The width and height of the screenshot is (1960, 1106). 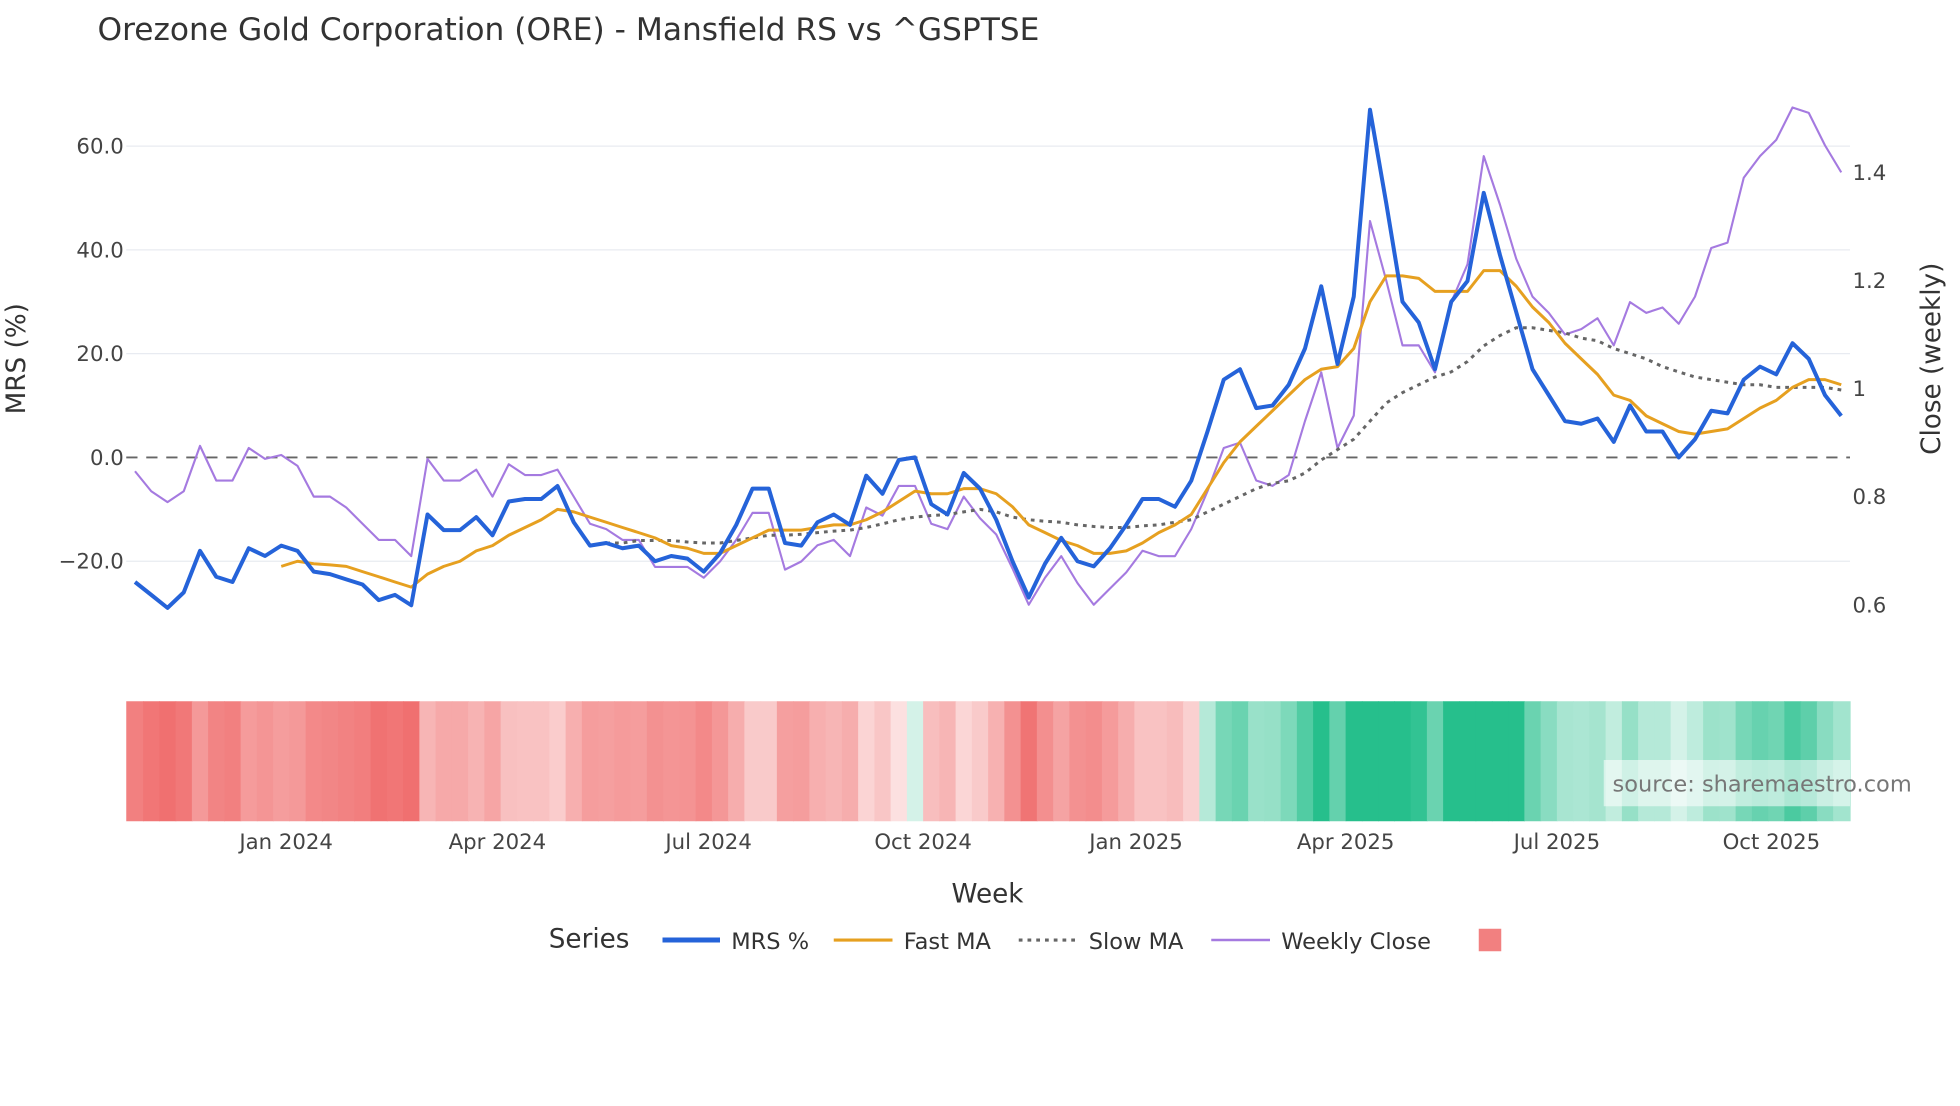 What do you see at coordinates (1772, 842) in the screenshot?
I see `x-tick-label: Oct 2025` at bounding box center [1772, 842].